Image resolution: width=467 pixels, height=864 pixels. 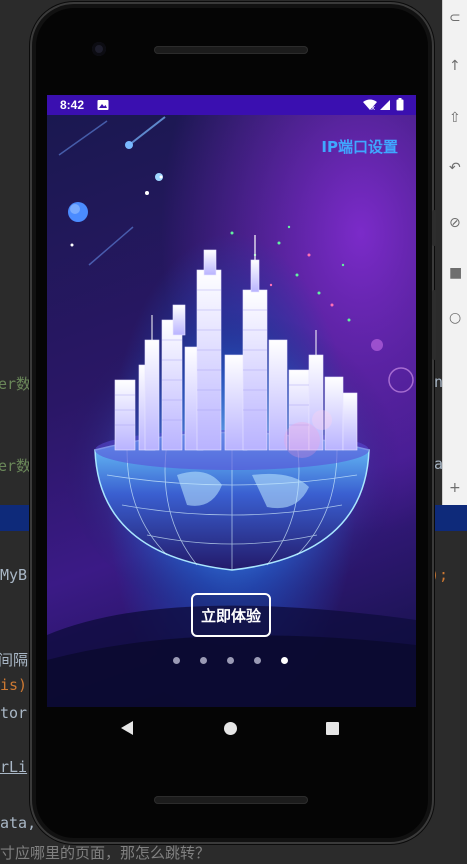 I want to click on code-fragment: n, so click(x=439, y=382).